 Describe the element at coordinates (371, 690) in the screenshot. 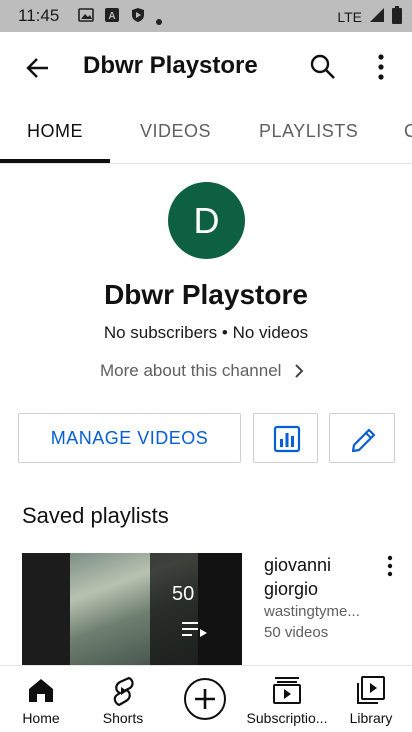

I see `library-icon` at that location.